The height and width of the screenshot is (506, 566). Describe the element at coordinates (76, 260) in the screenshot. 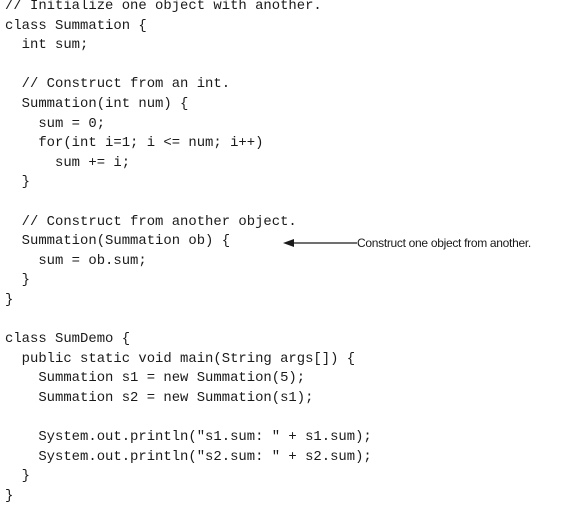

I see `code-line: sum = ob.sum;` at that location.